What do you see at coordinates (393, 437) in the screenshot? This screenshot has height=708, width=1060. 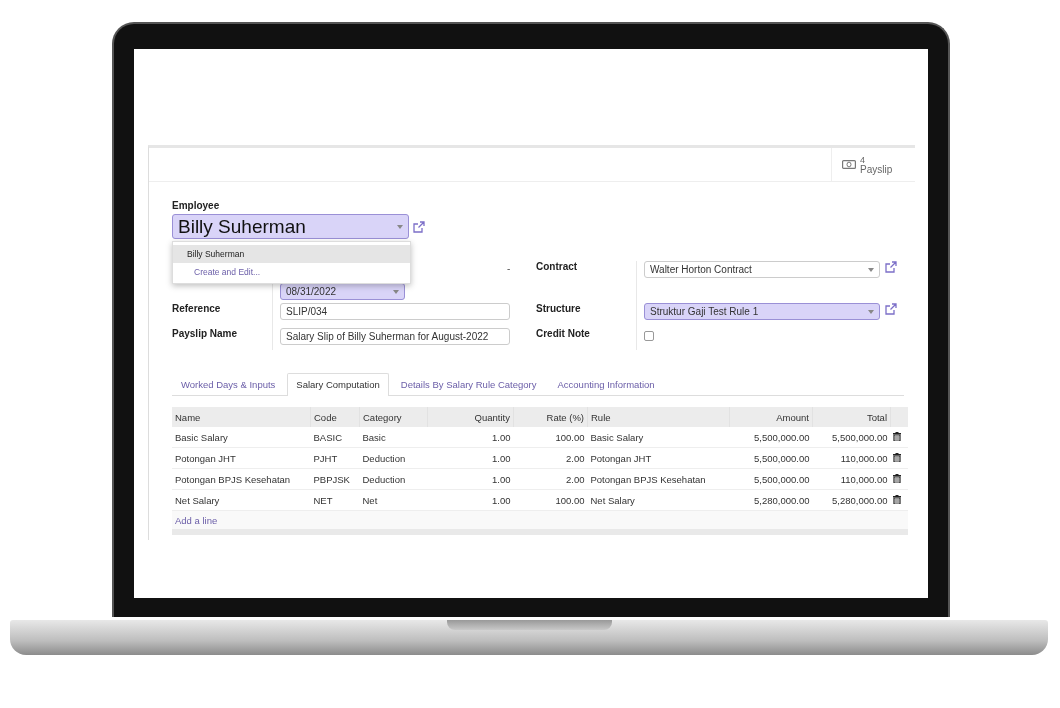 I see `table-cell: Basic` at bounding box center [393, 437].